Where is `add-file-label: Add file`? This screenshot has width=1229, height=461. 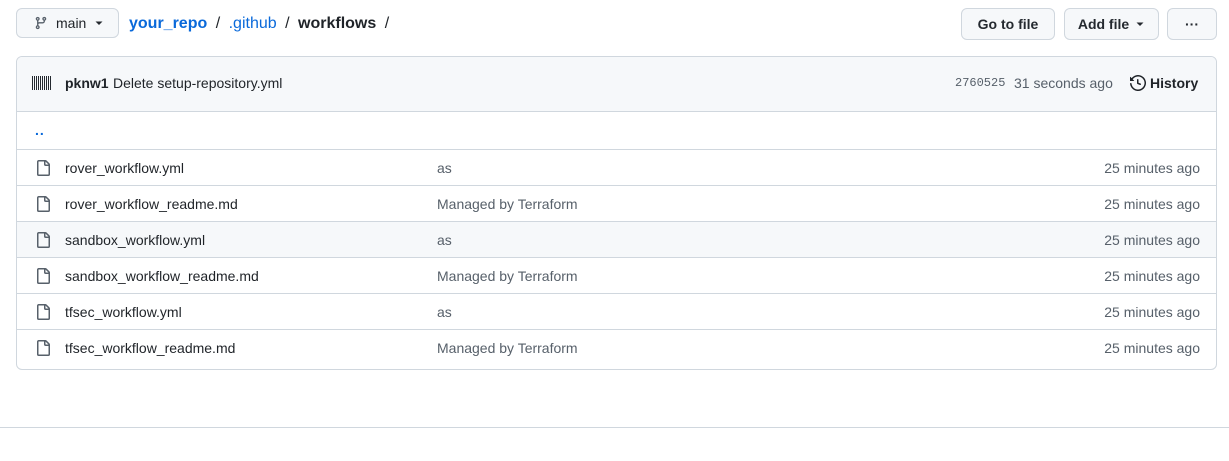
add-file-label: Add file is located at coordinates (1103, 24).